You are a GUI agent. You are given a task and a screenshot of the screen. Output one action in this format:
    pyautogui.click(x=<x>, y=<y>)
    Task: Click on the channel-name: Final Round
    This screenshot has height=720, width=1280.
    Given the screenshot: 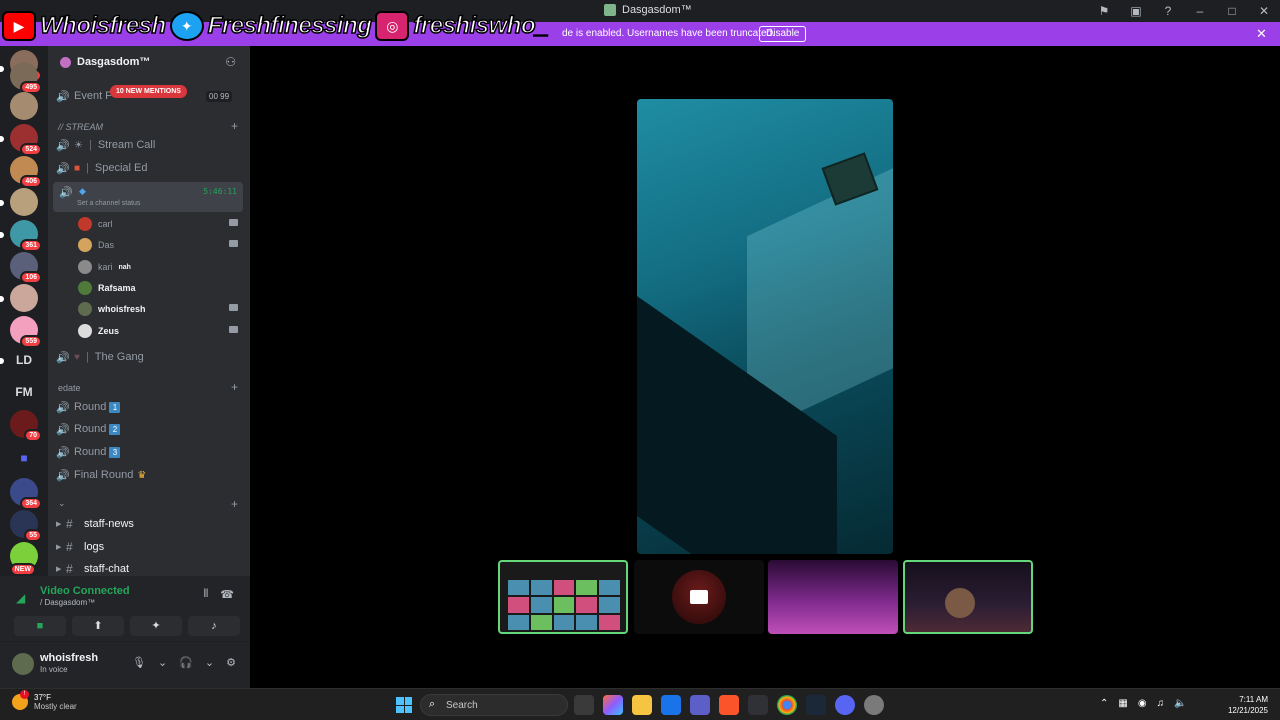 What is the action you would take?
    pyautogui.click(x=104, y=475)
    